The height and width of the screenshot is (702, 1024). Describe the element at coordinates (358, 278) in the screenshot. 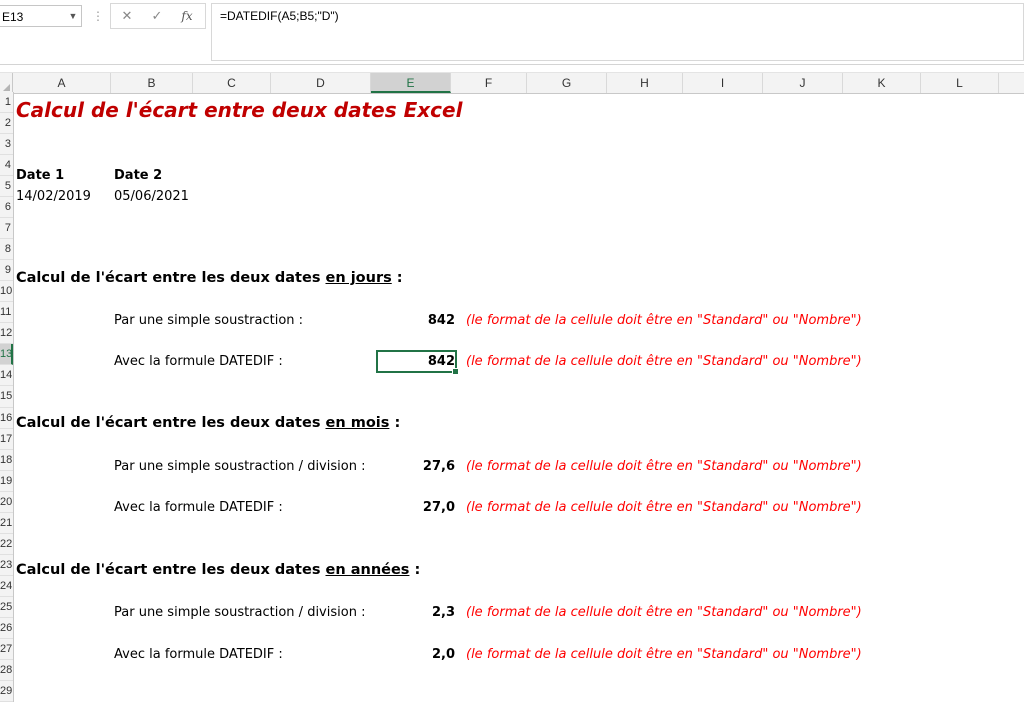

I see `heading-unit: en jours` at that location.